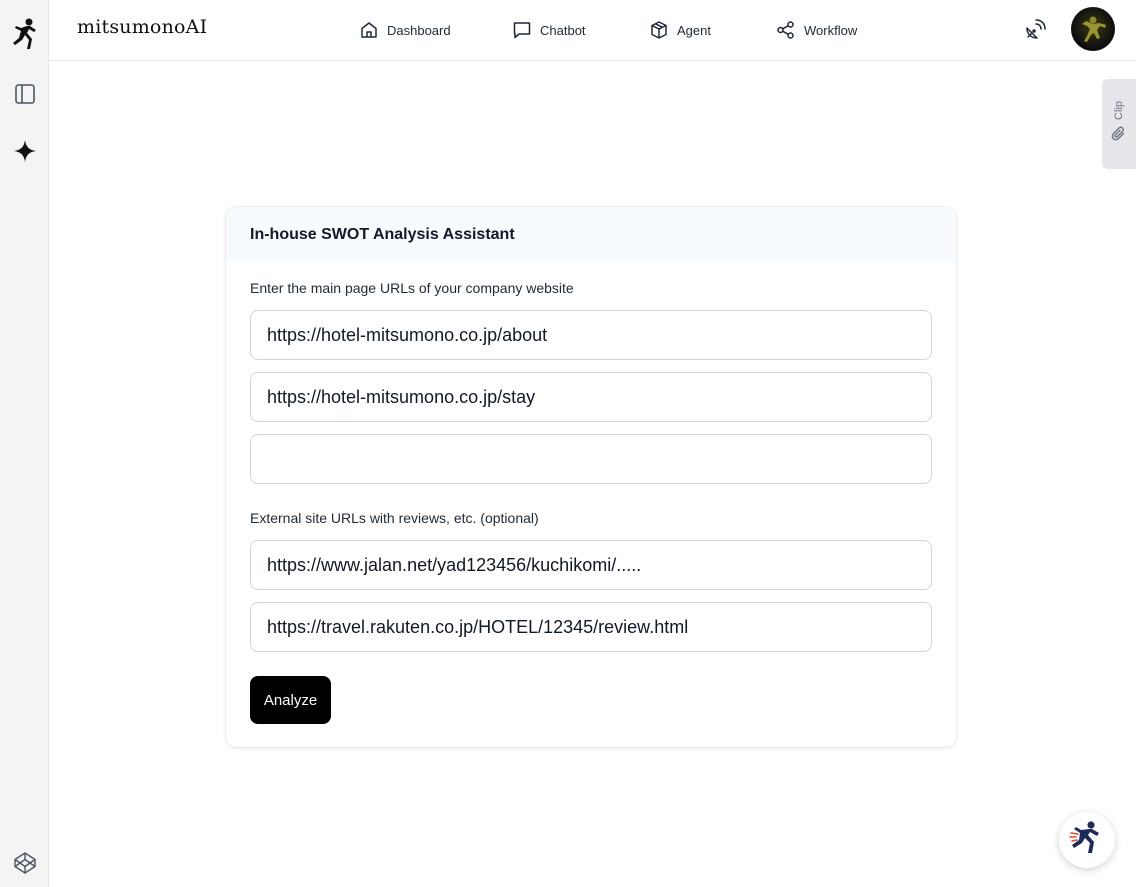 The image size is (1136, 887). What do you see at coordinates (382, 234) in the screenshot?
I see `form-title: In-house SWOT Analysis Assistant` at bounding box center [382, 234].